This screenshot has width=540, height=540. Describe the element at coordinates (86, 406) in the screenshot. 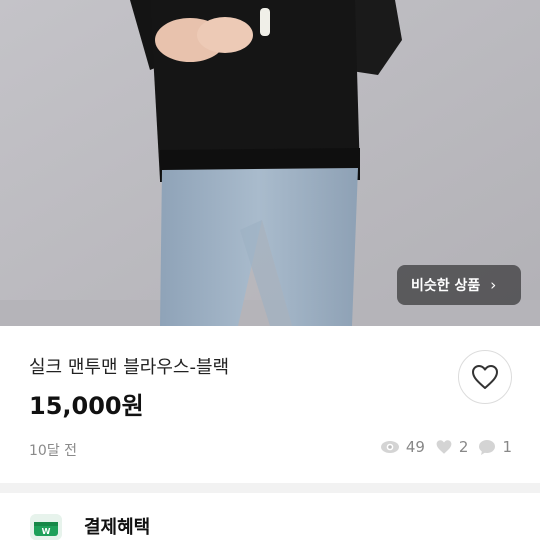

I see `product-price: 15,000원` at that location.